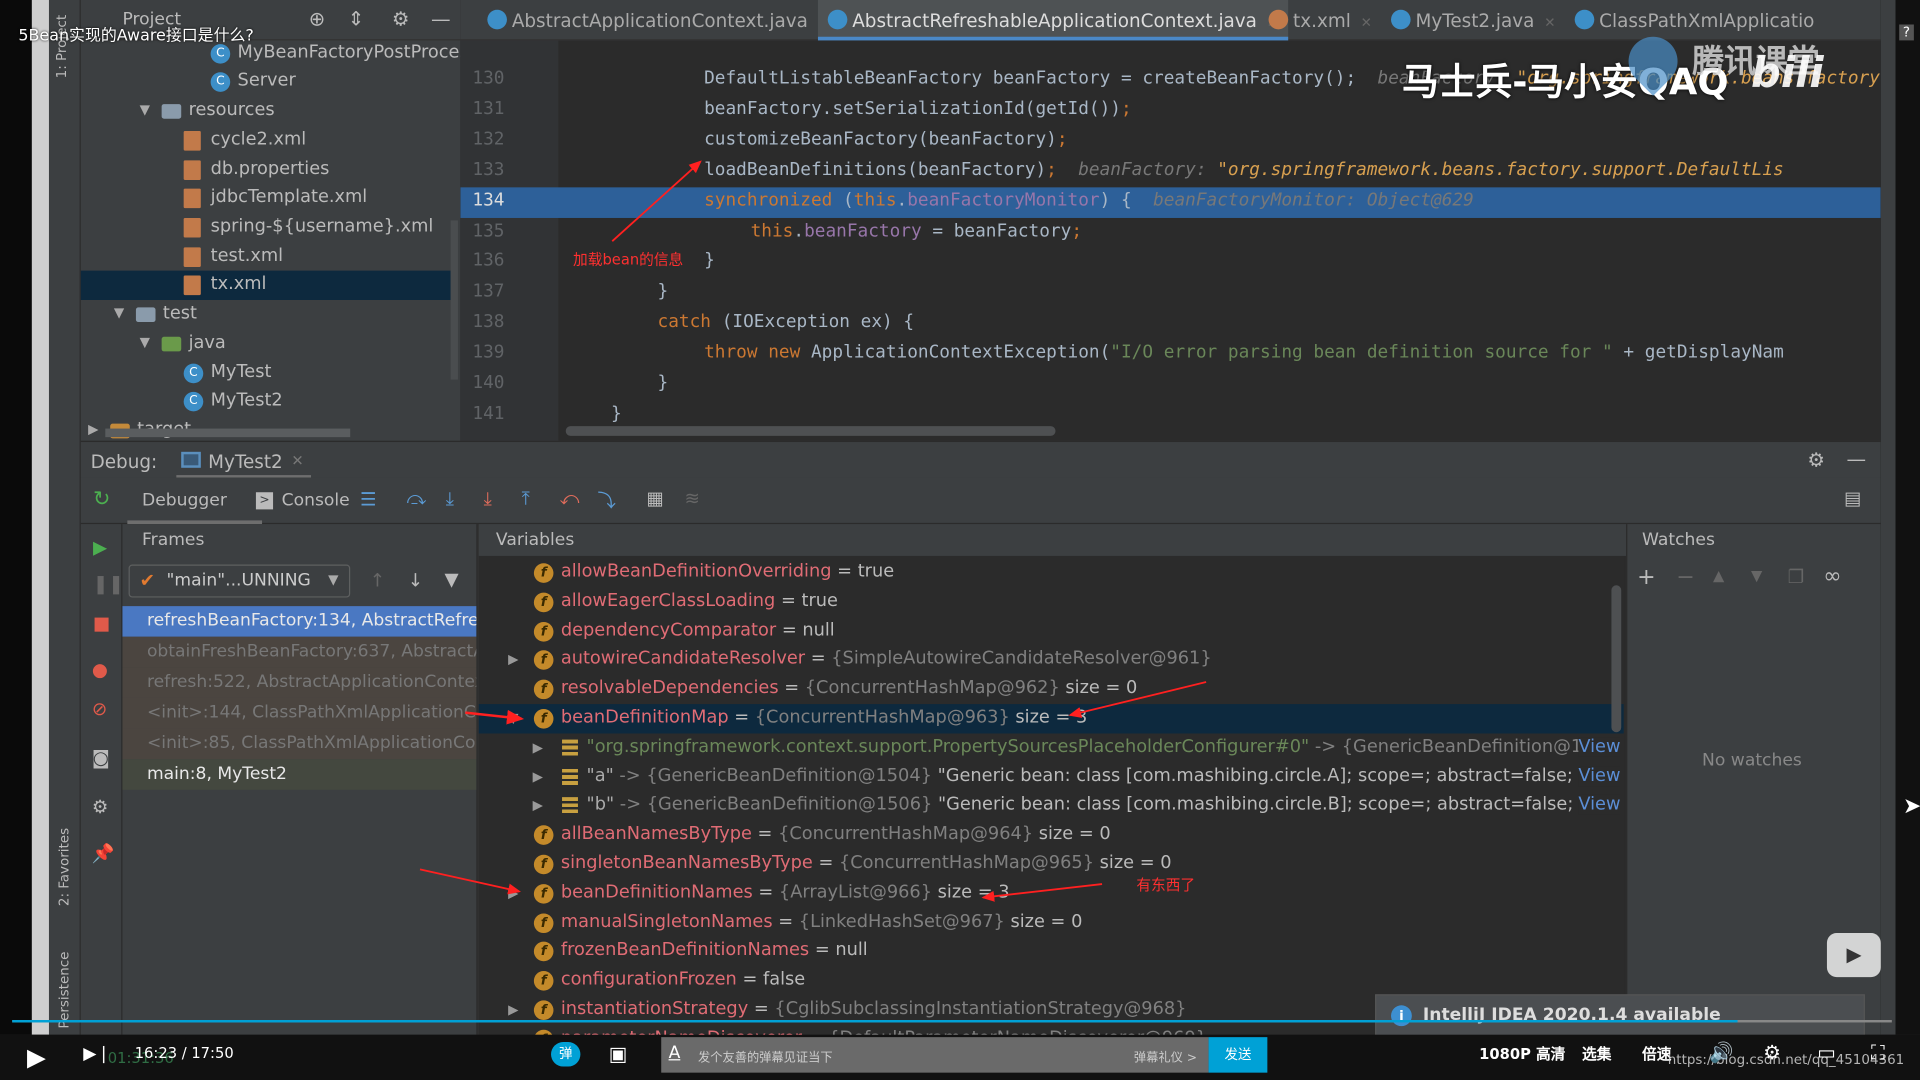  Describe the element at coordinates (1596, 1053) in the screenshot. I see `episodes-button: 选集` at that location.